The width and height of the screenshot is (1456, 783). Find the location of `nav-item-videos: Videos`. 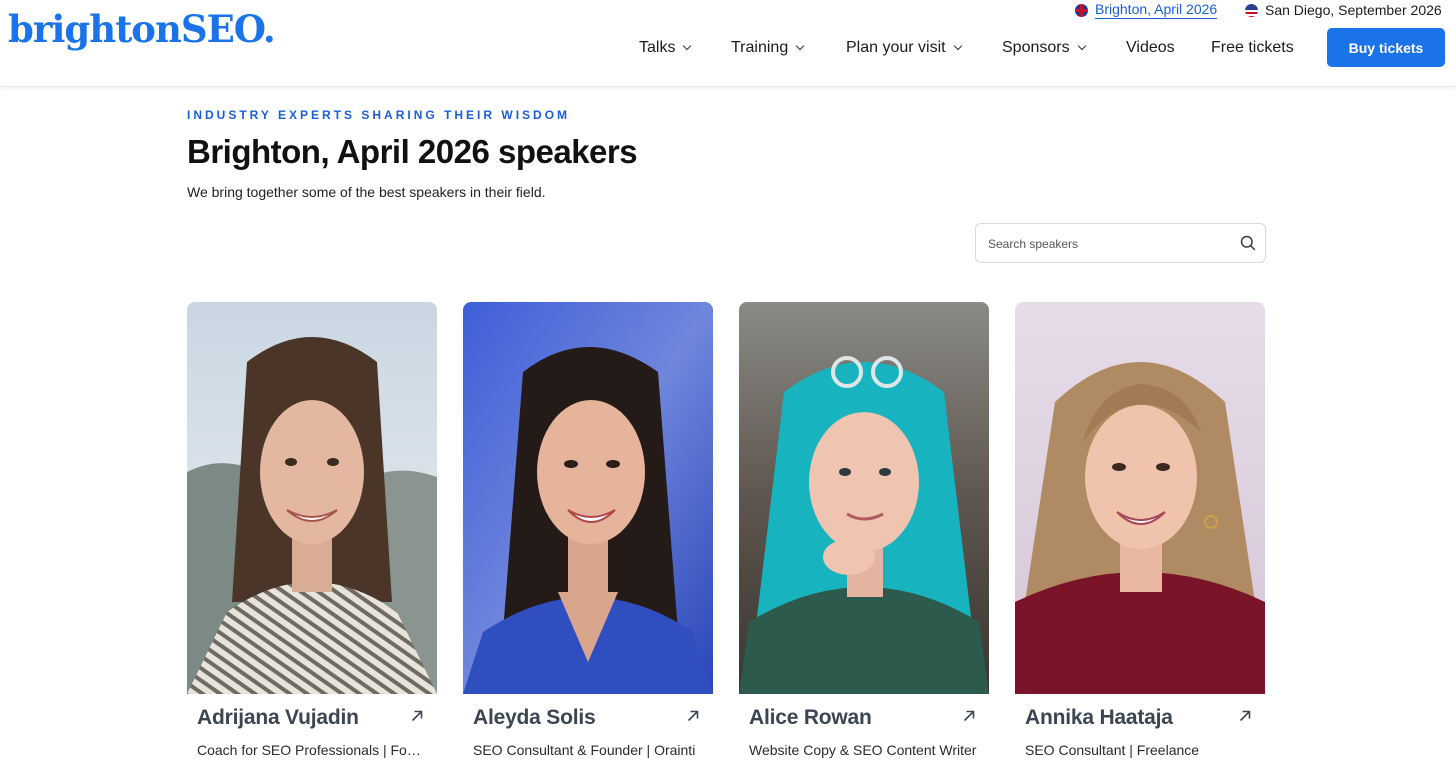

nav-item-videos: Videos is located at coordinates (1150, 48).